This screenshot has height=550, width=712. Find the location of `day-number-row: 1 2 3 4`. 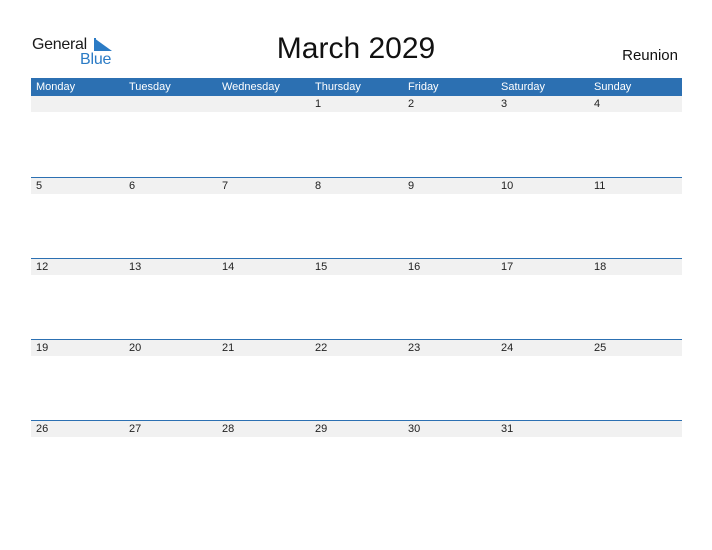

day-number-row: 1 2 3 4 is located at coordinates (356, 104).